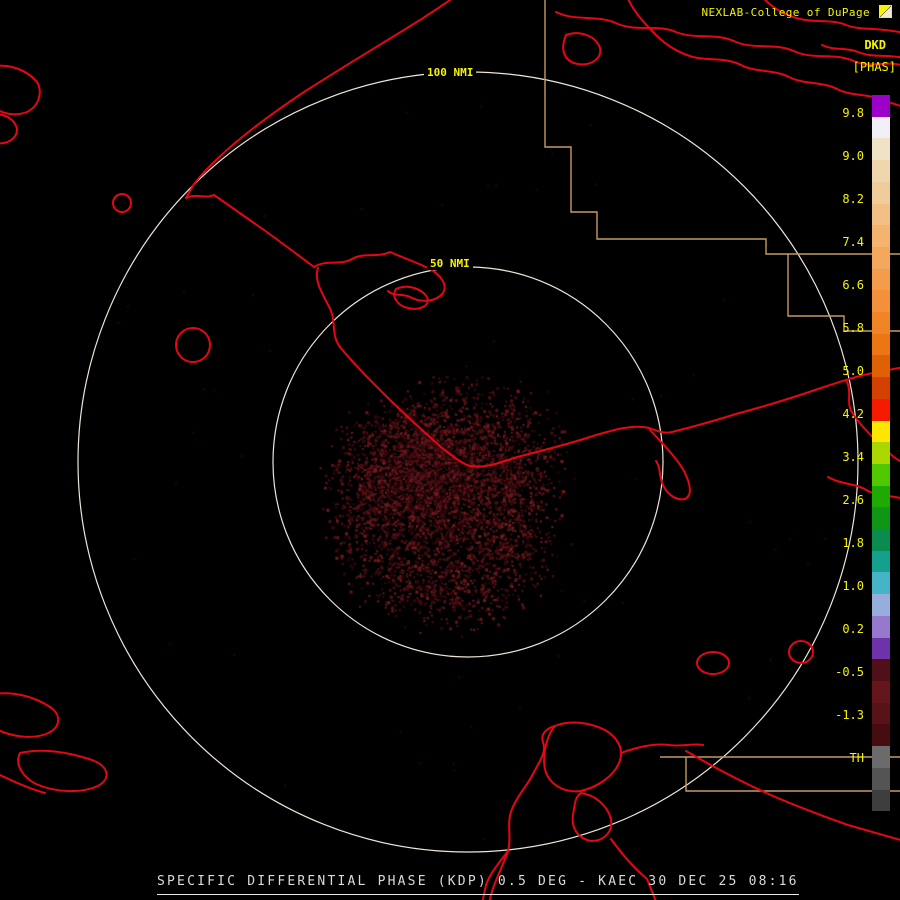 Image resolution: width=900 pixels, height=900 pixels. Describe the element at coordinates (785, 12) in the screenshot. I see `nexlab-brand-text: NEXLAB-College of DuPage` at that location.